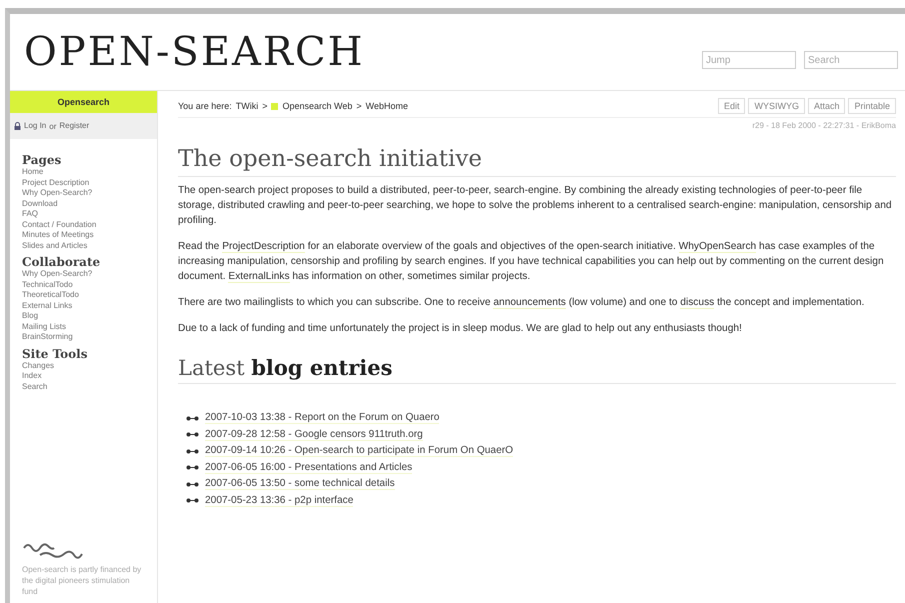 The width and height of the screenshot is (905, 603). Describe the element at coordinates (62, 262) in the screenshot. I see `sidebar-section-title: Collaborate` at that location.